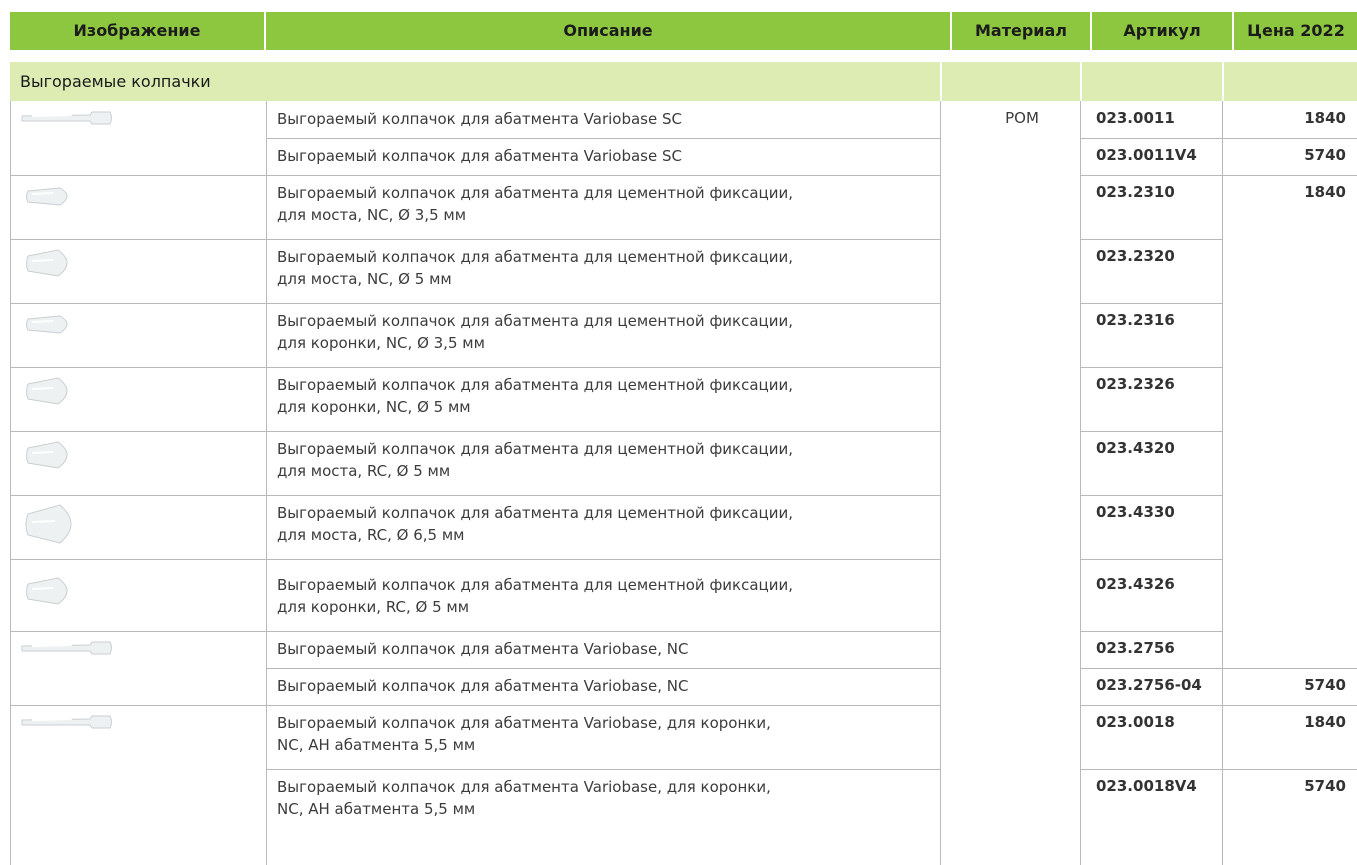 Image resolution: width=1357 pixels, height=865 pixels. Describe the element at coordinates (373, 607) in the screenshot. I see `description-line-2: для коронки, RC, Ø 5 мм` at that location.